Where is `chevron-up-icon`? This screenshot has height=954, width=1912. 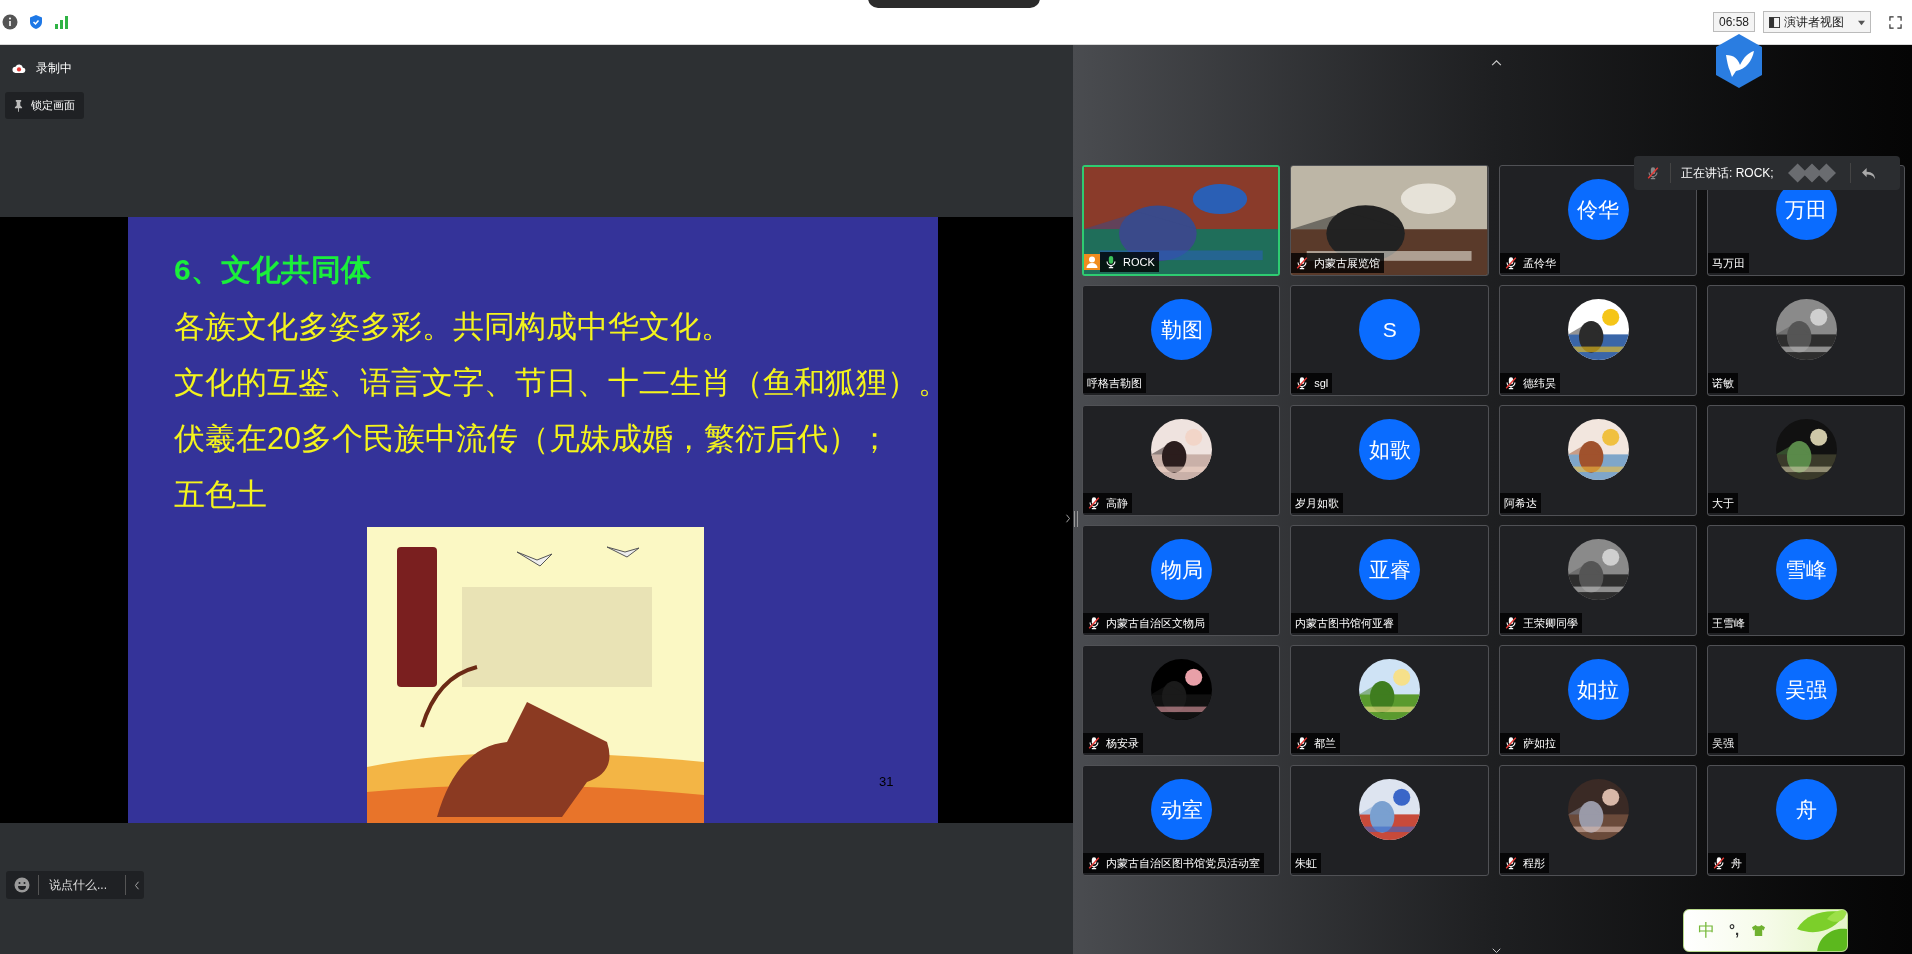 chevron-up-icon is located at coordinates (1496, 62).